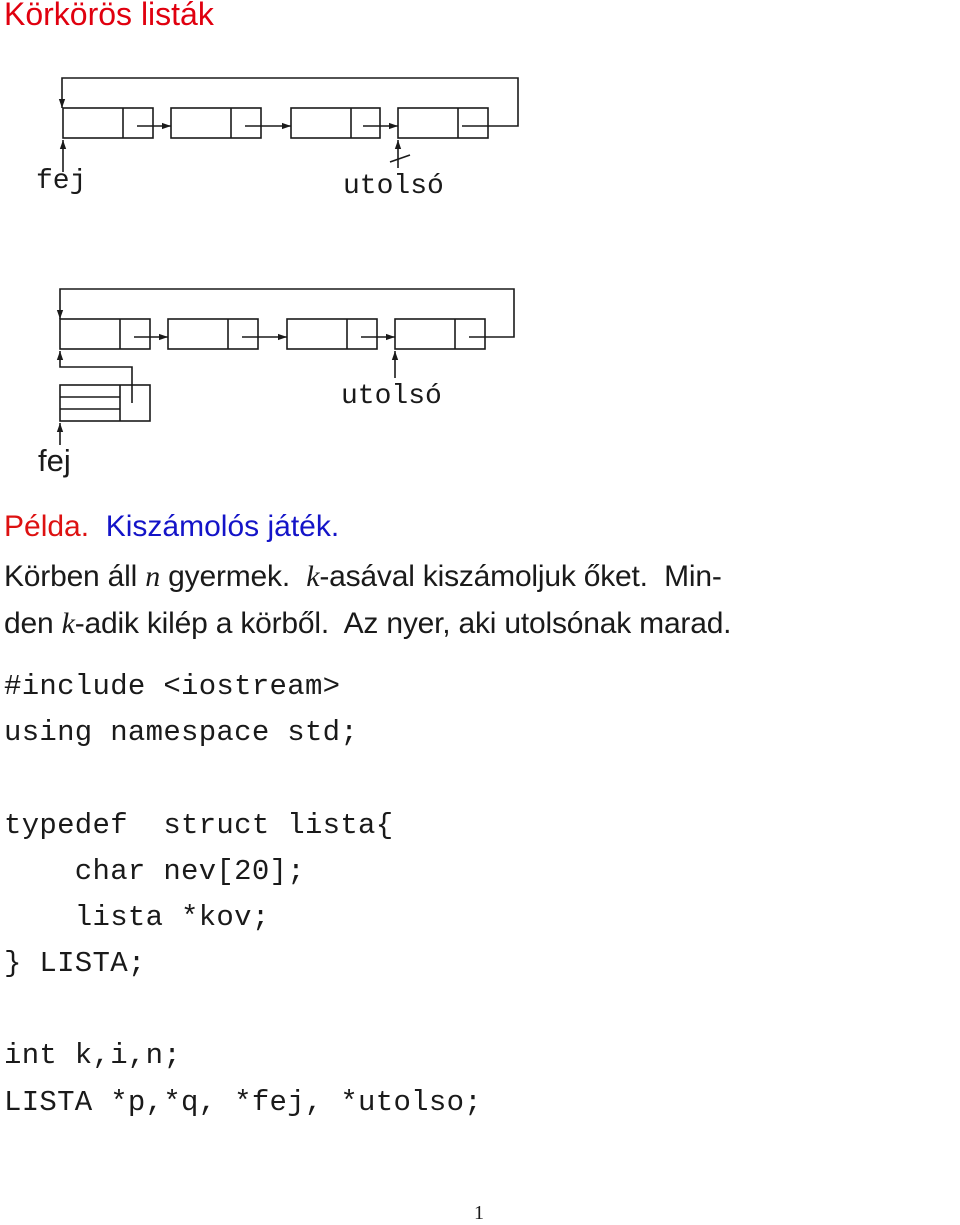 The width and height of the screenshot is (960, 1225). Describe the element at coordinates (94, 377) in the screenshot. I see `sentinel-pointer-arrow` at that location.